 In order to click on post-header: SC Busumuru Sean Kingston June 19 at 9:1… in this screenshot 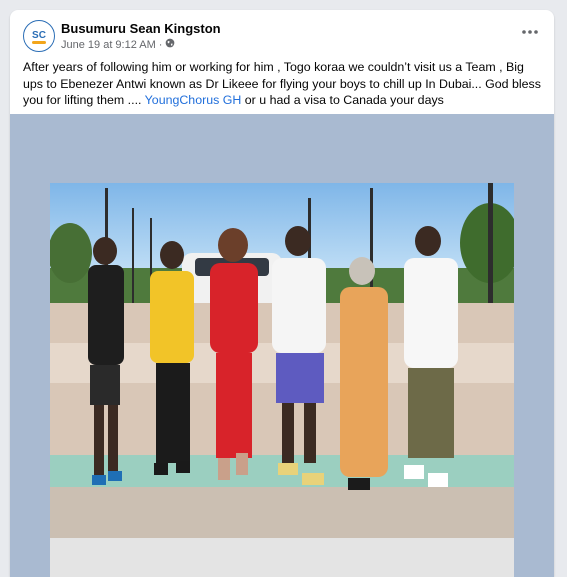, I will do `click(282, 35)`.